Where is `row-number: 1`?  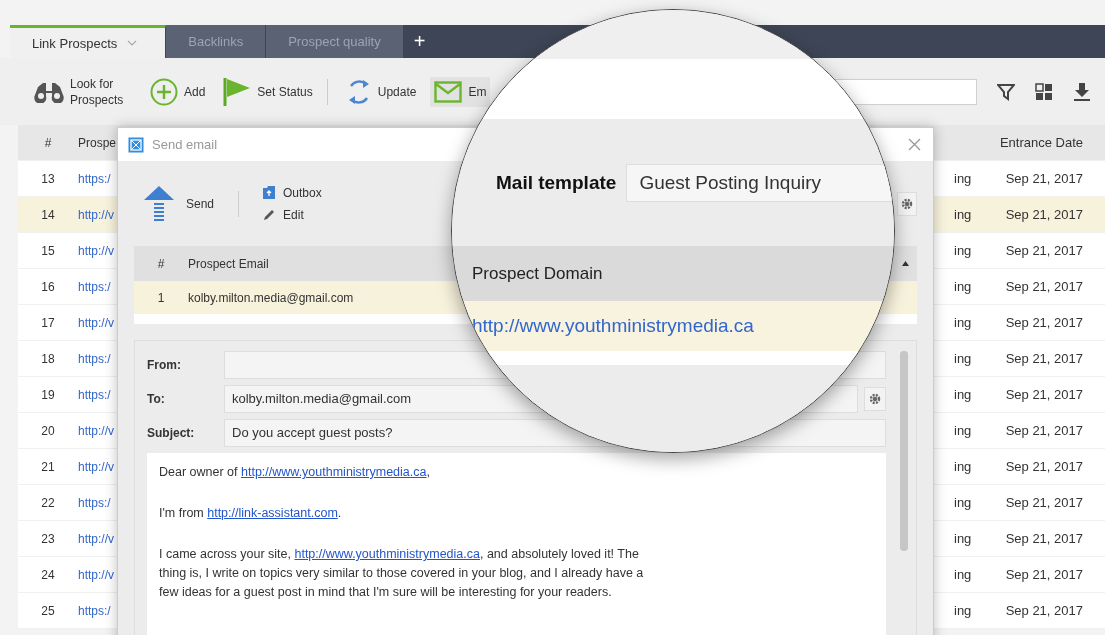
row-number: 1 is located at coordinates (161, 297).